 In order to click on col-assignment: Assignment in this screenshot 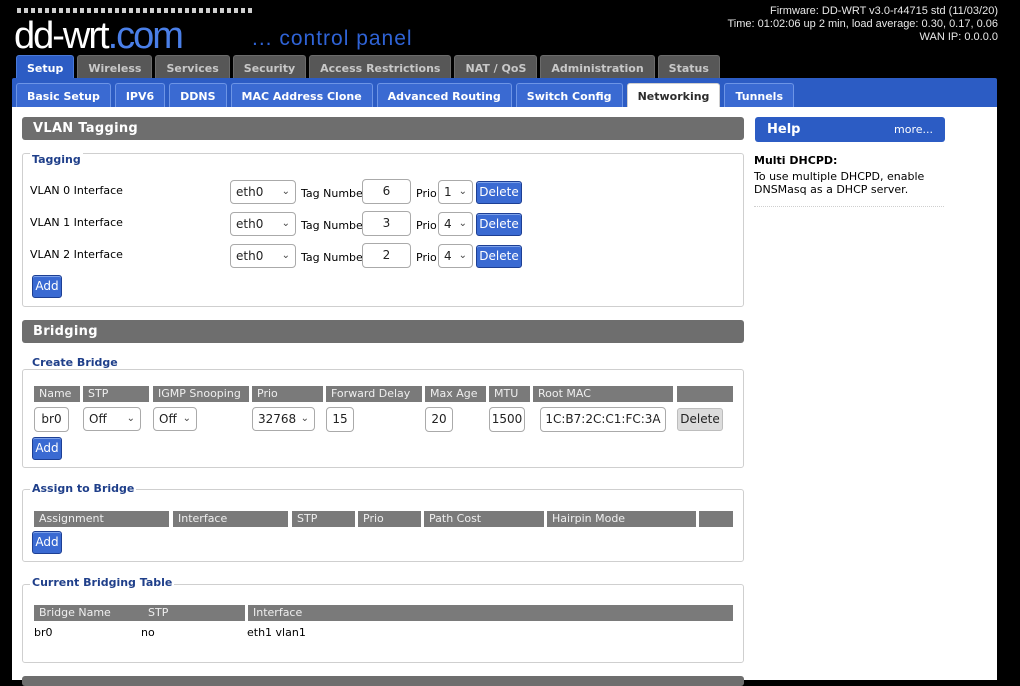, I will do `click(101, 519)`.